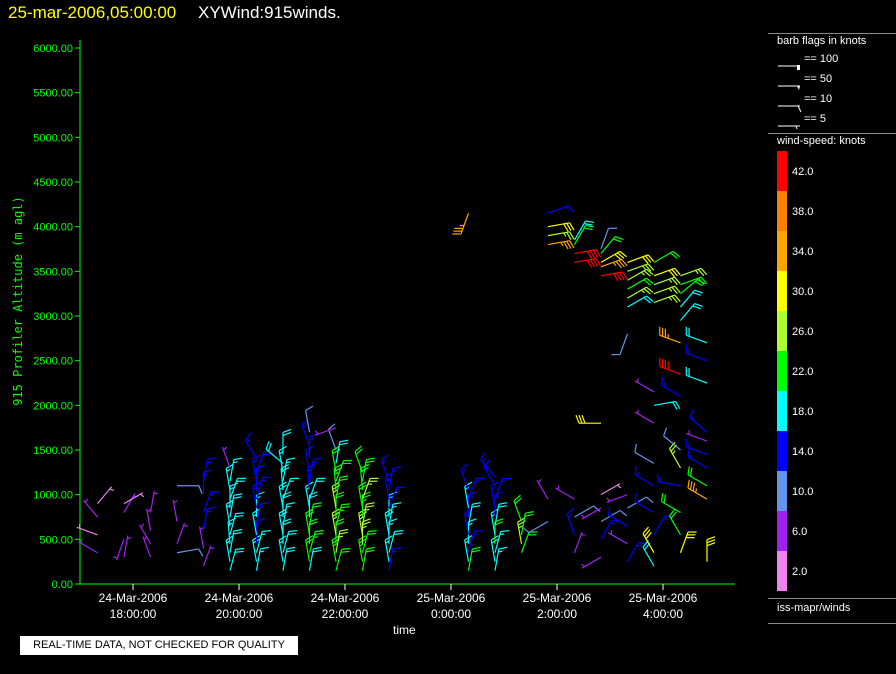 The width and height of the screenshot is (896, 674). Describe the element at coordinates (53, 317) in the screenshot. I see `y-tick-label: 3000.00` at that location.